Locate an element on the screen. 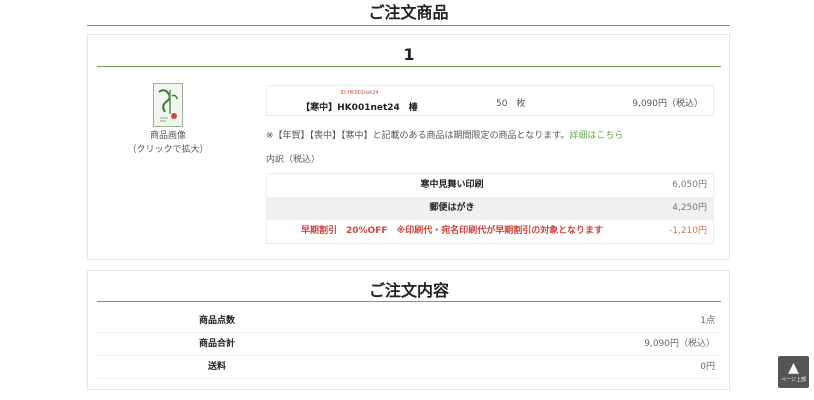 The width and height of the screenshot is (814, 400). summary-row: 商品合計 9,090円（税込） is located at coordinates (409, 344).